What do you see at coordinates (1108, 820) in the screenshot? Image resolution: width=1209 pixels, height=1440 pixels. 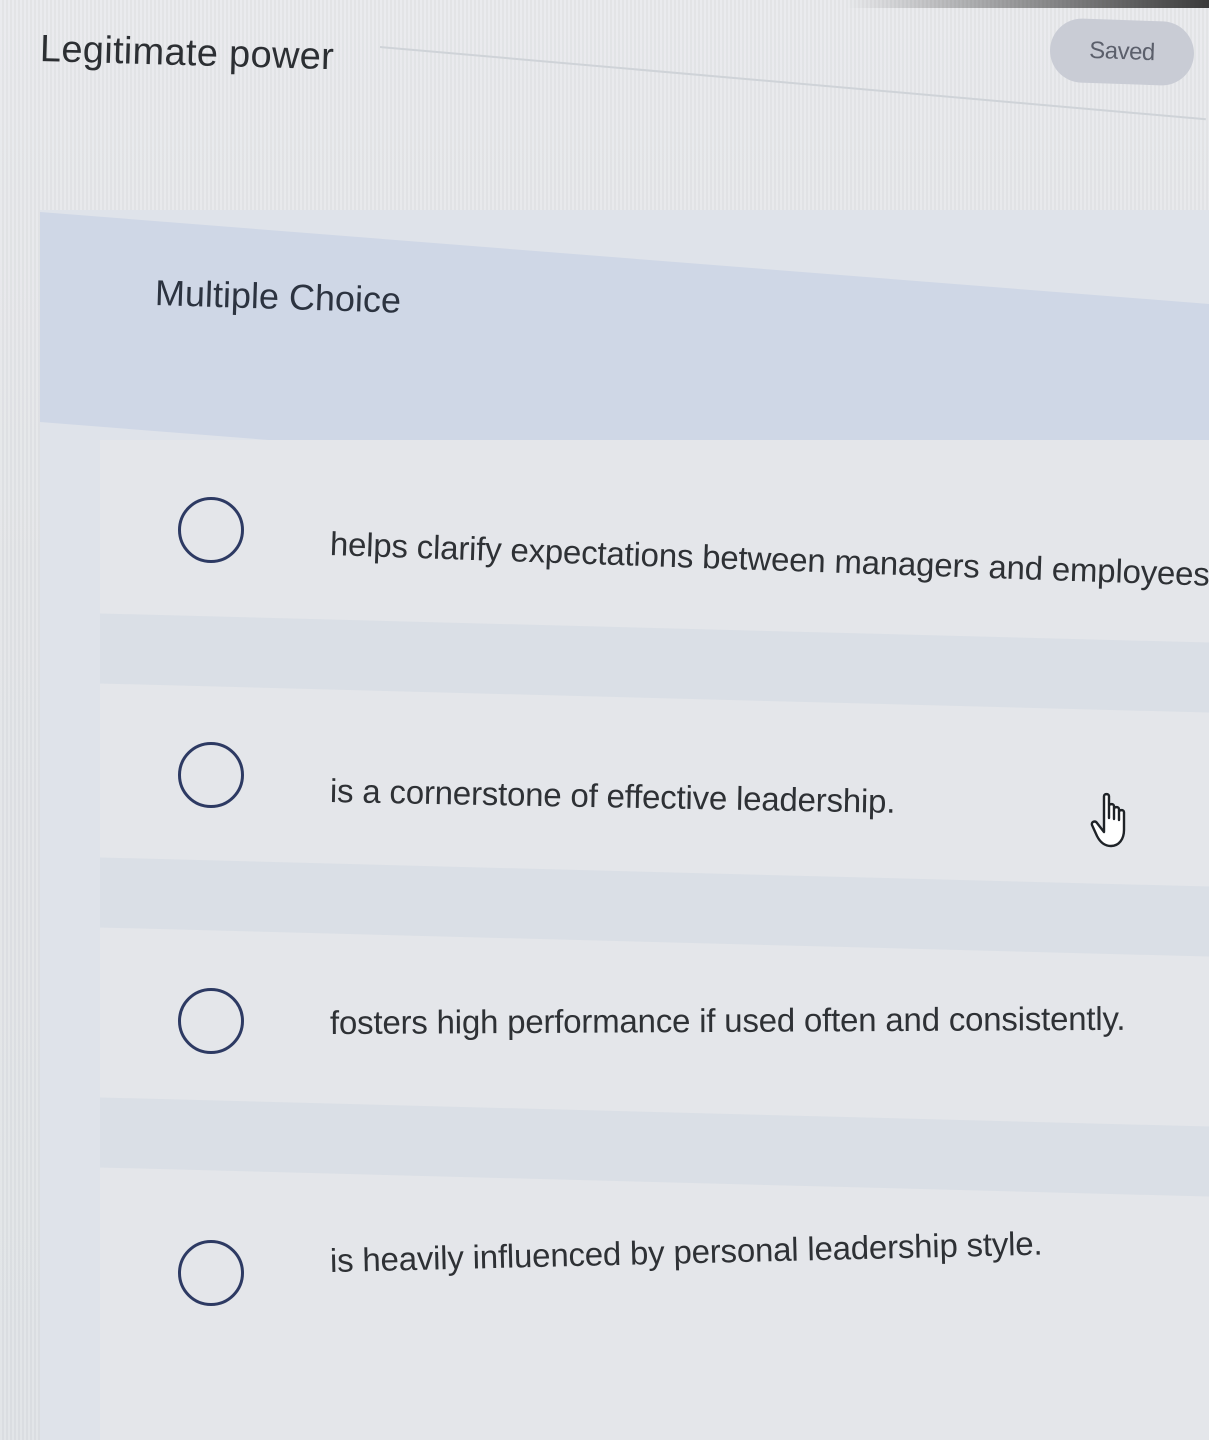 I see `hand-pointer-icon` at bounding box center [1108, 820].